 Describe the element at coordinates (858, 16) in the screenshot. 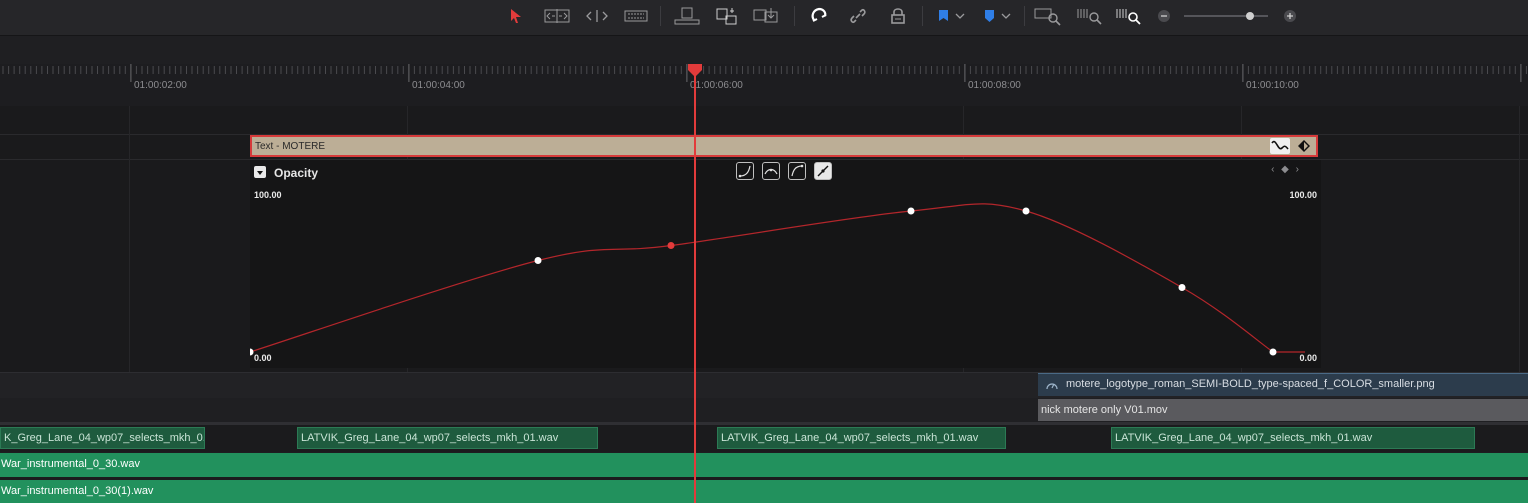

I see `linked-selection-icon` at that location.